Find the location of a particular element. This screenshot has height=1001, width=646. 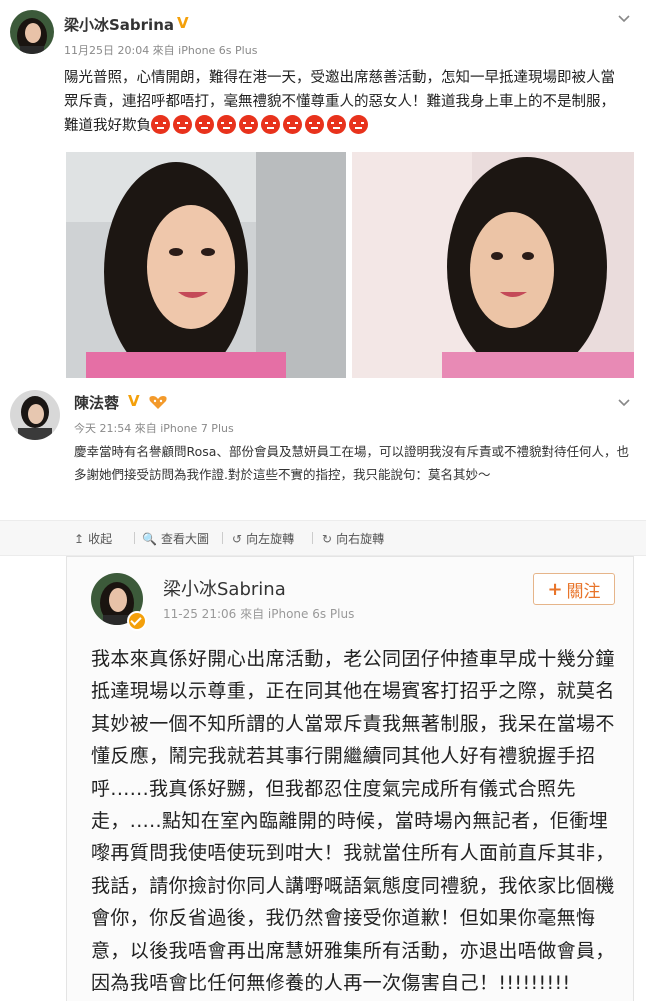

post-meta: 今天 21:54 來自 iPhone 7 Plus is located at coordinates (154, 428).